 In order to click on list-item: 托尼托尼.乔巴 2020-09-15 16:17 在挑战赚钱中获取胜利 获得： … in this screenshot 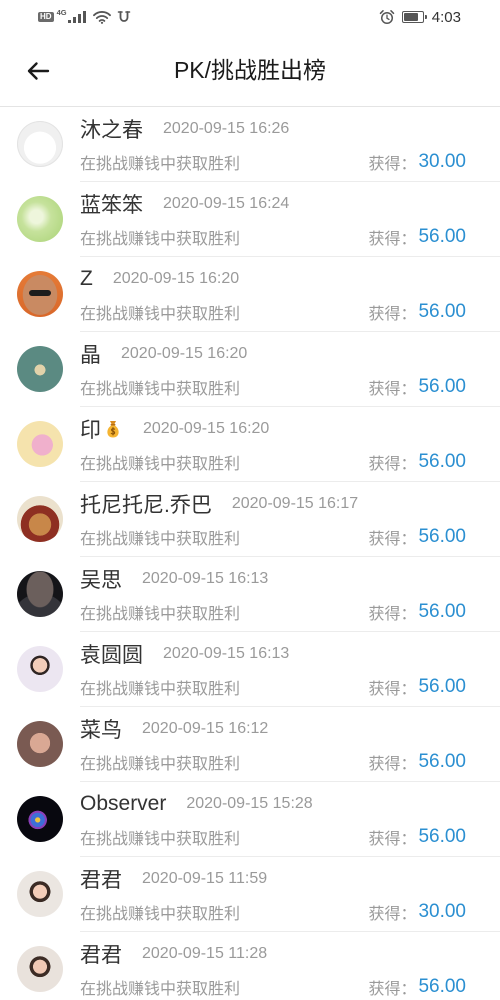, I will do `click(250, 519)`.